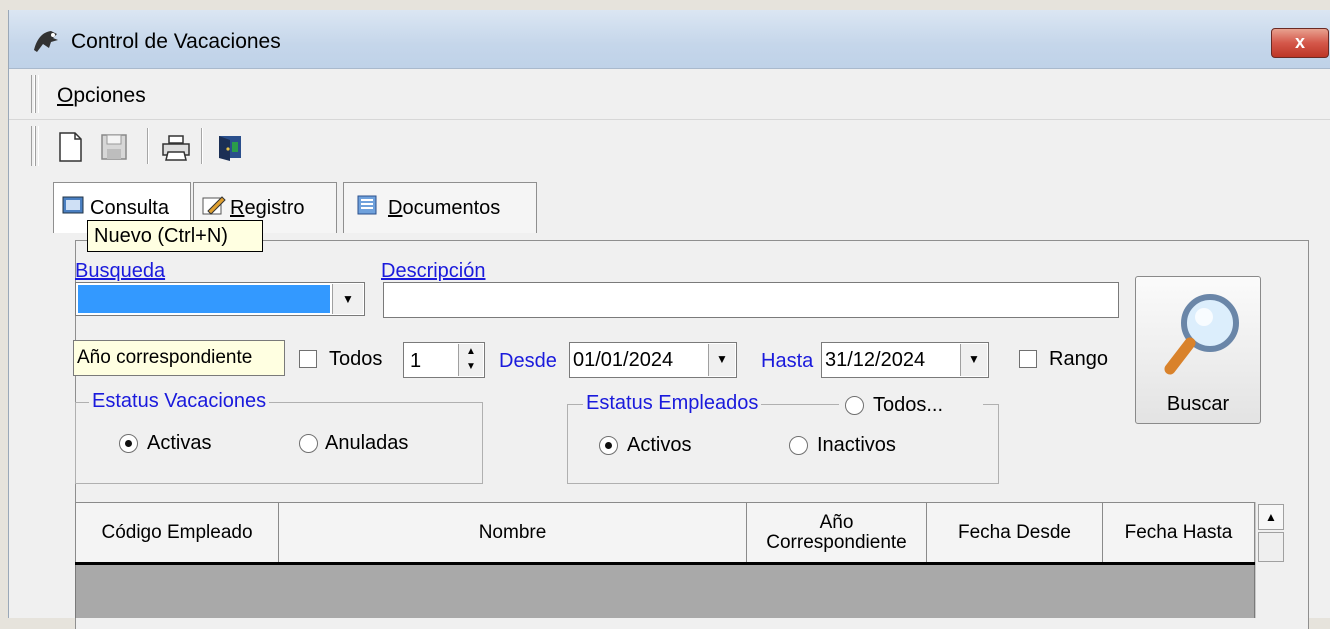  Describe the element at coordinates (1200, 333) in the screenshot. I see `search-icon` at that location.